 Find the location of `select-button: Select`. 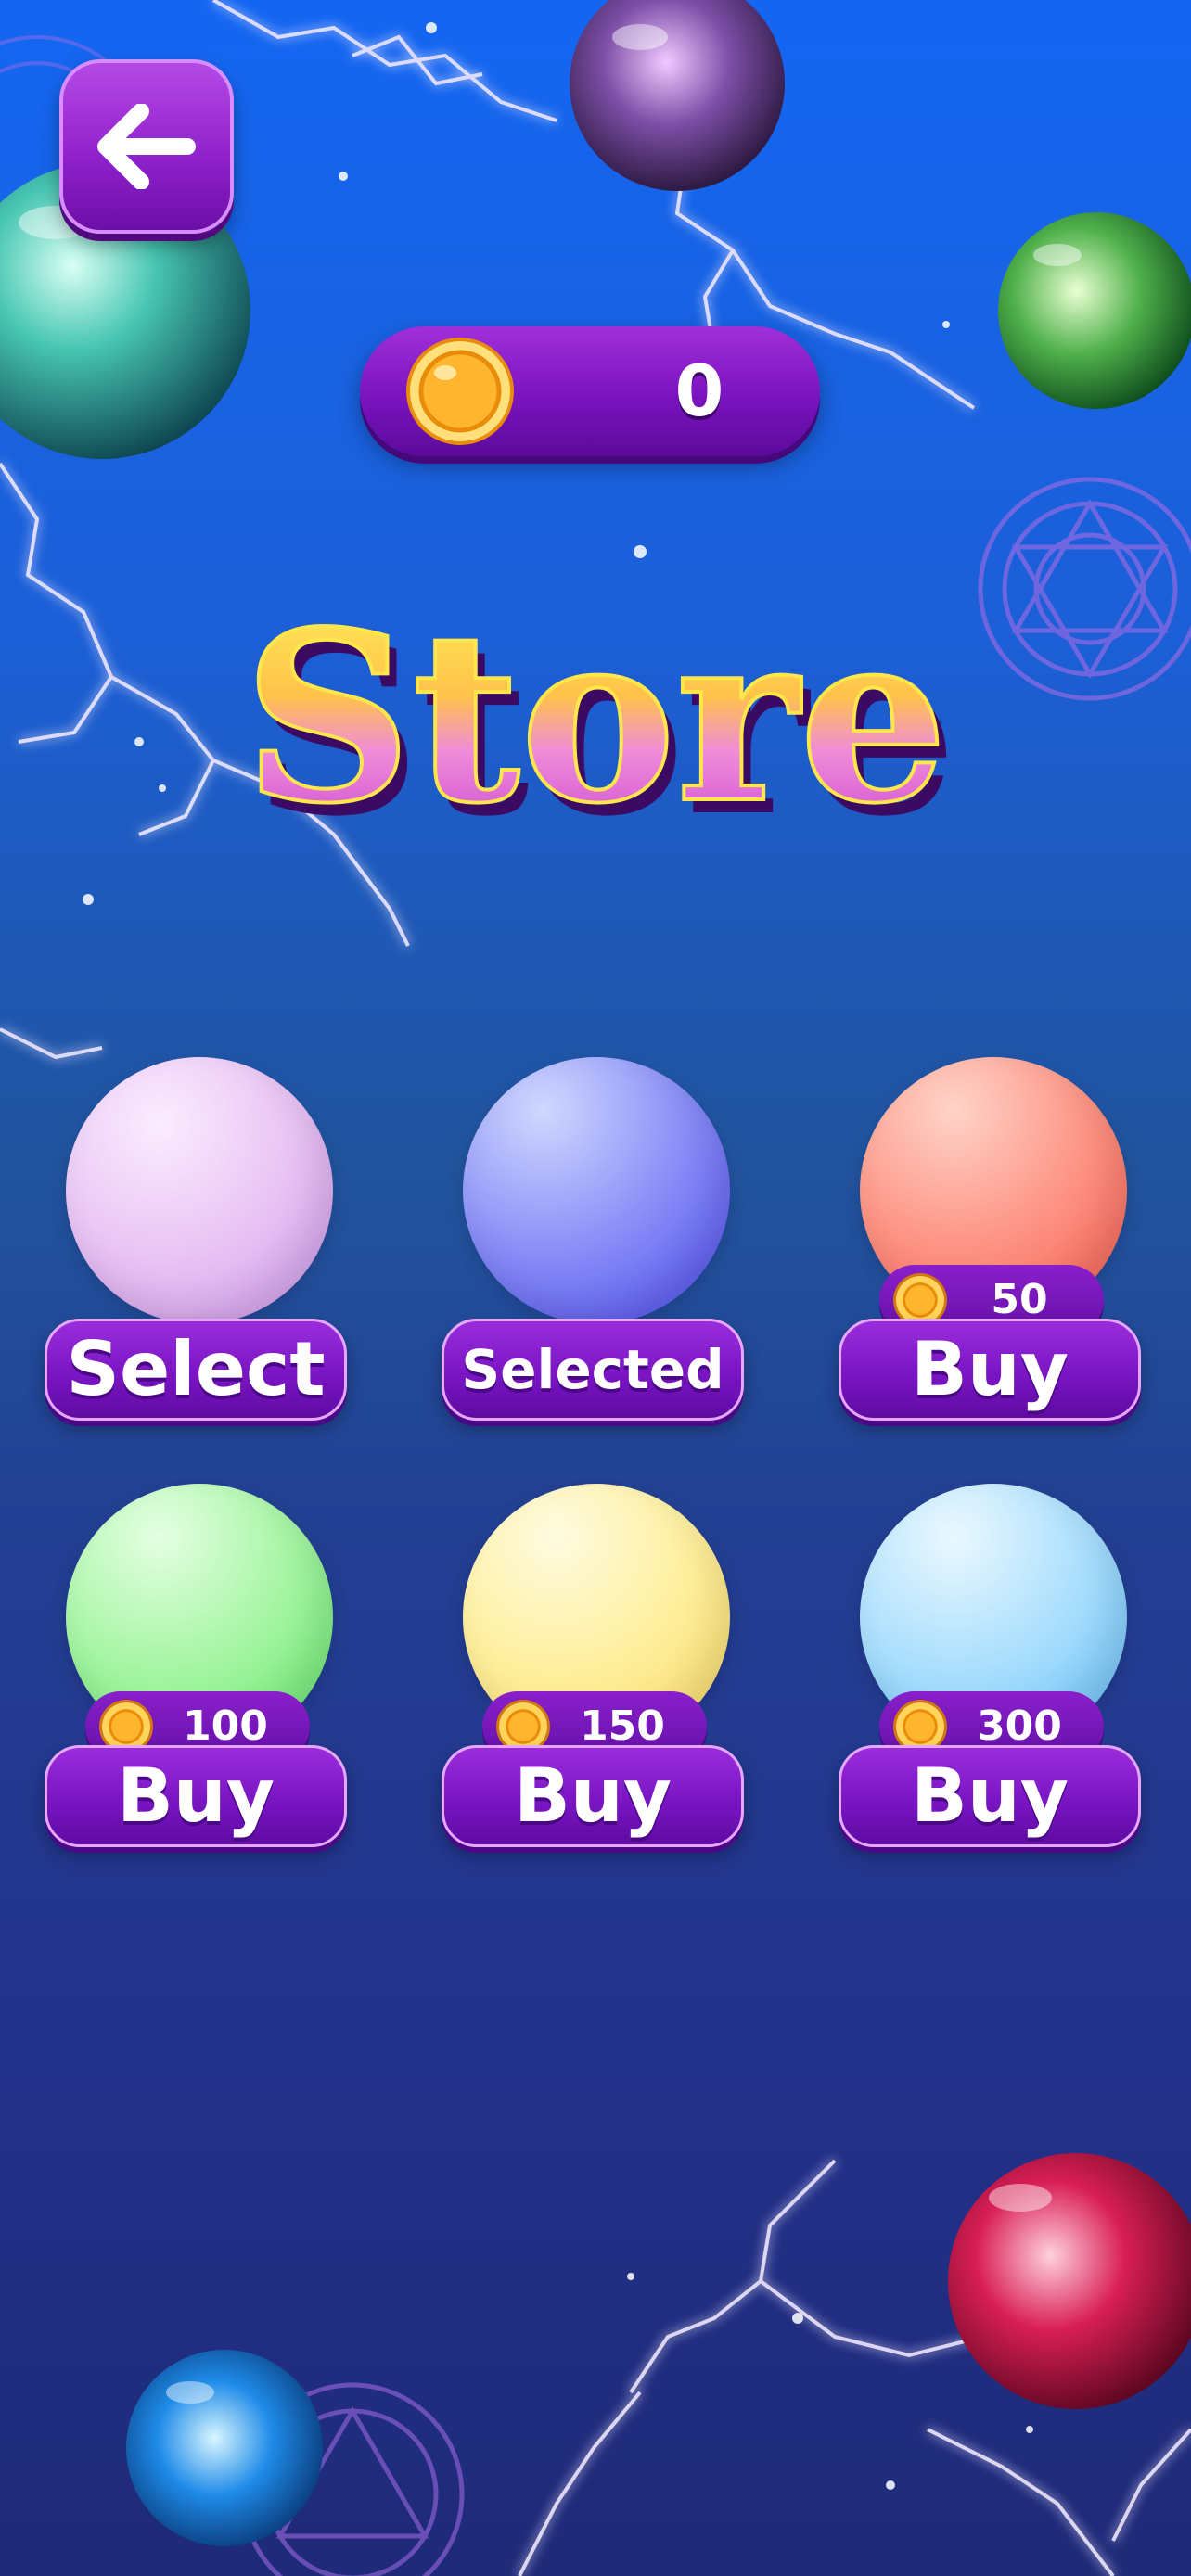

select-button: Select is located at coordinates (196, 1370).